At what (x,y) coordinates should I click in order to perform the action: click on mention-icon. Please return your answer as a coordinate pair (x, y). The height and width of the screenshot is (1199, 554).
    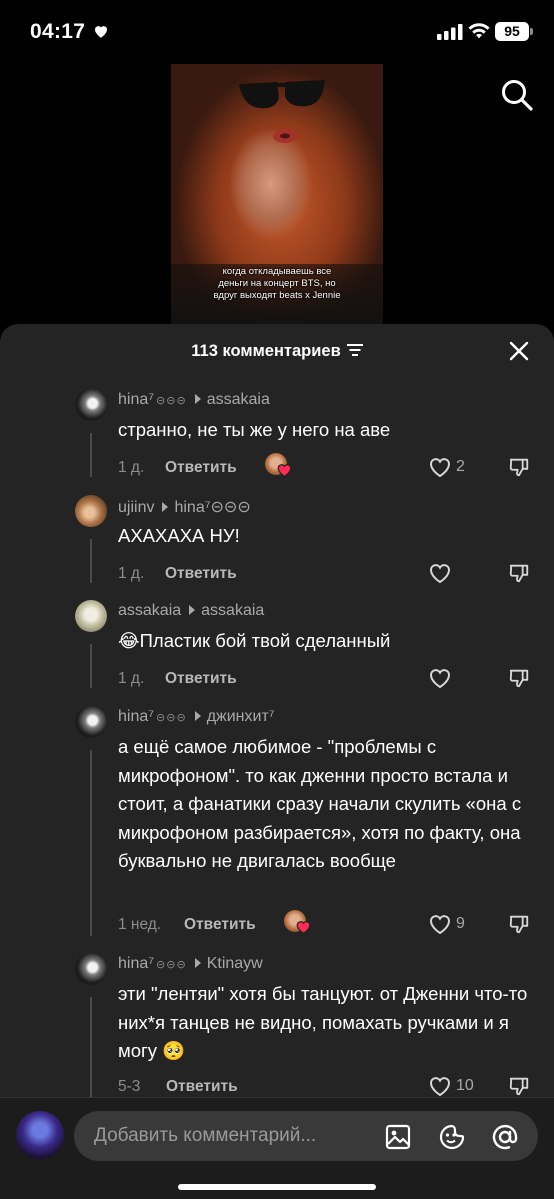
    Looking at the image, I should click on (505, 1137).